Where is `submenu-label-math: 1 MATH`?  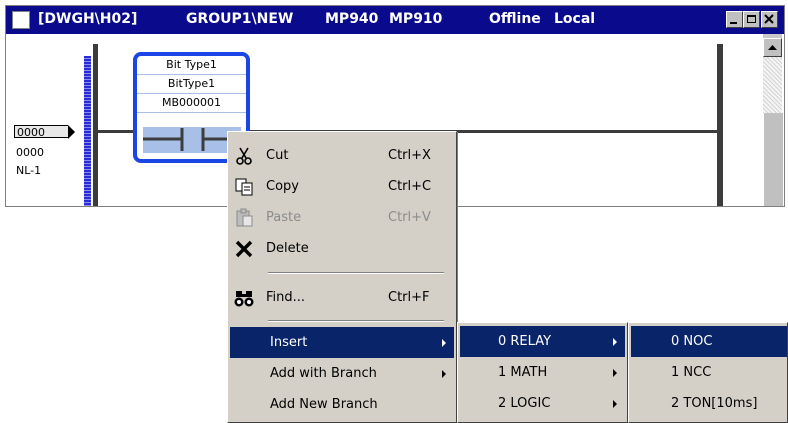
submenu-label-math: 1 MATH is located at coordinates (523, 372).